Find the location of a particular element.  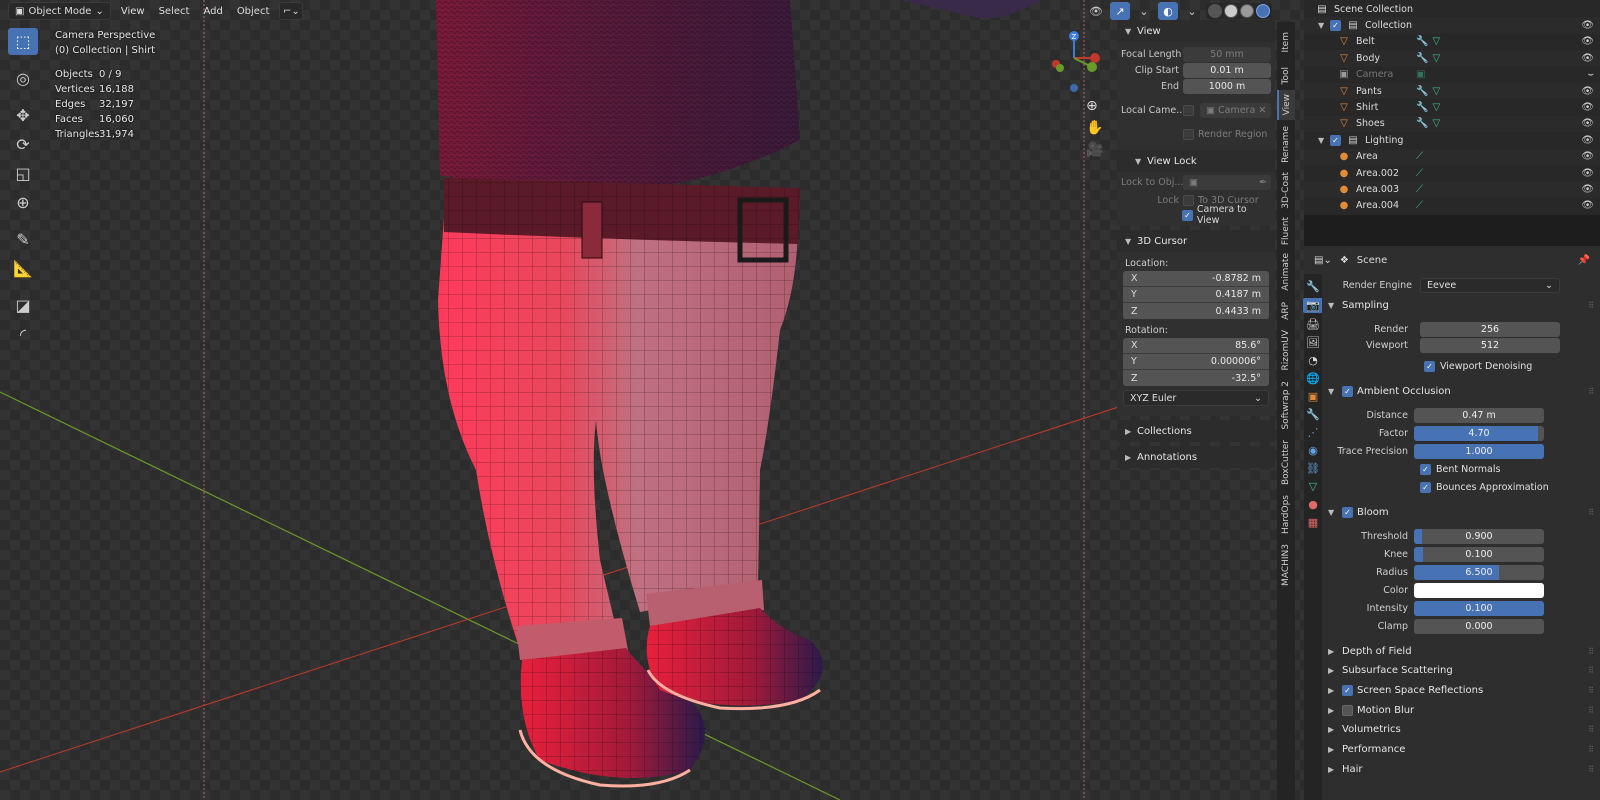

outliner-item-lighting: ▼ ✓ ▤ Lighting 👁 is located at coordinates (1452, 140).